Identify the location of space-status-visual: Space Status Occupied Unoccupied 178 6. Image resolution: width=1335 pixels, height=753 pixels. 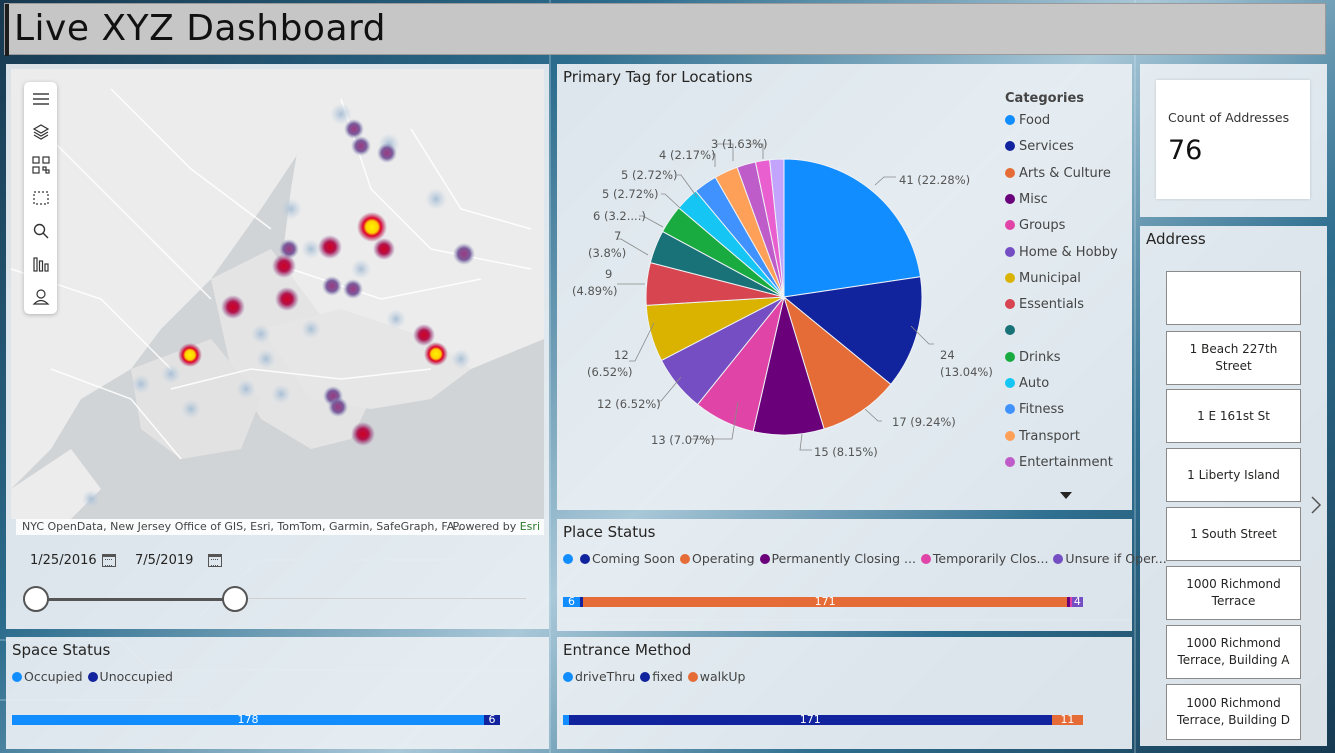
(277, 693).